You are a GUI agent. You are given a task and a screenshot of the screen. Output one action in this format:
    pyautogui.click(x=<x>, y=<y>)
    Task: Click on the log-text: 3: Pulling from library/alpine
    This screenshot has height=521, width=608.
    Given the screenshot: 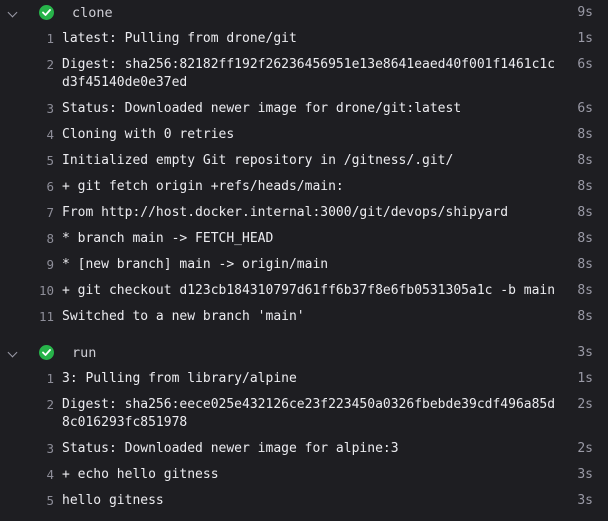 What is the action you would take?
    pyautogui.click(x=179, y=378)
    